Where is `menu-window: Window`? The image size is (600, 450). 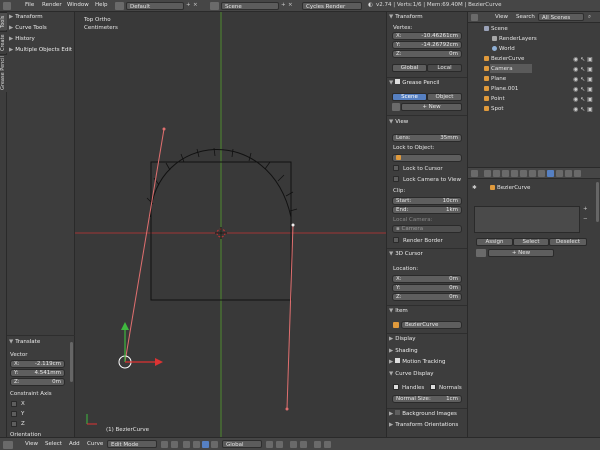 menu-window: Window is located at coordinates (78, 5).